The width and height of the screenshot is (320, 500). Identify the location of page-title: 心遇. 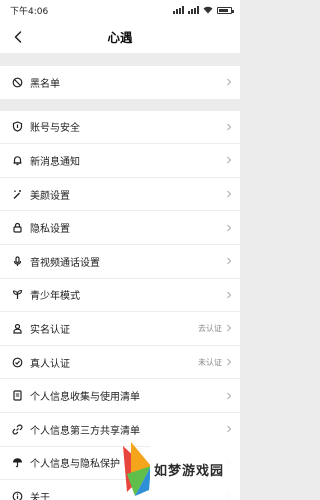
(120, 37).